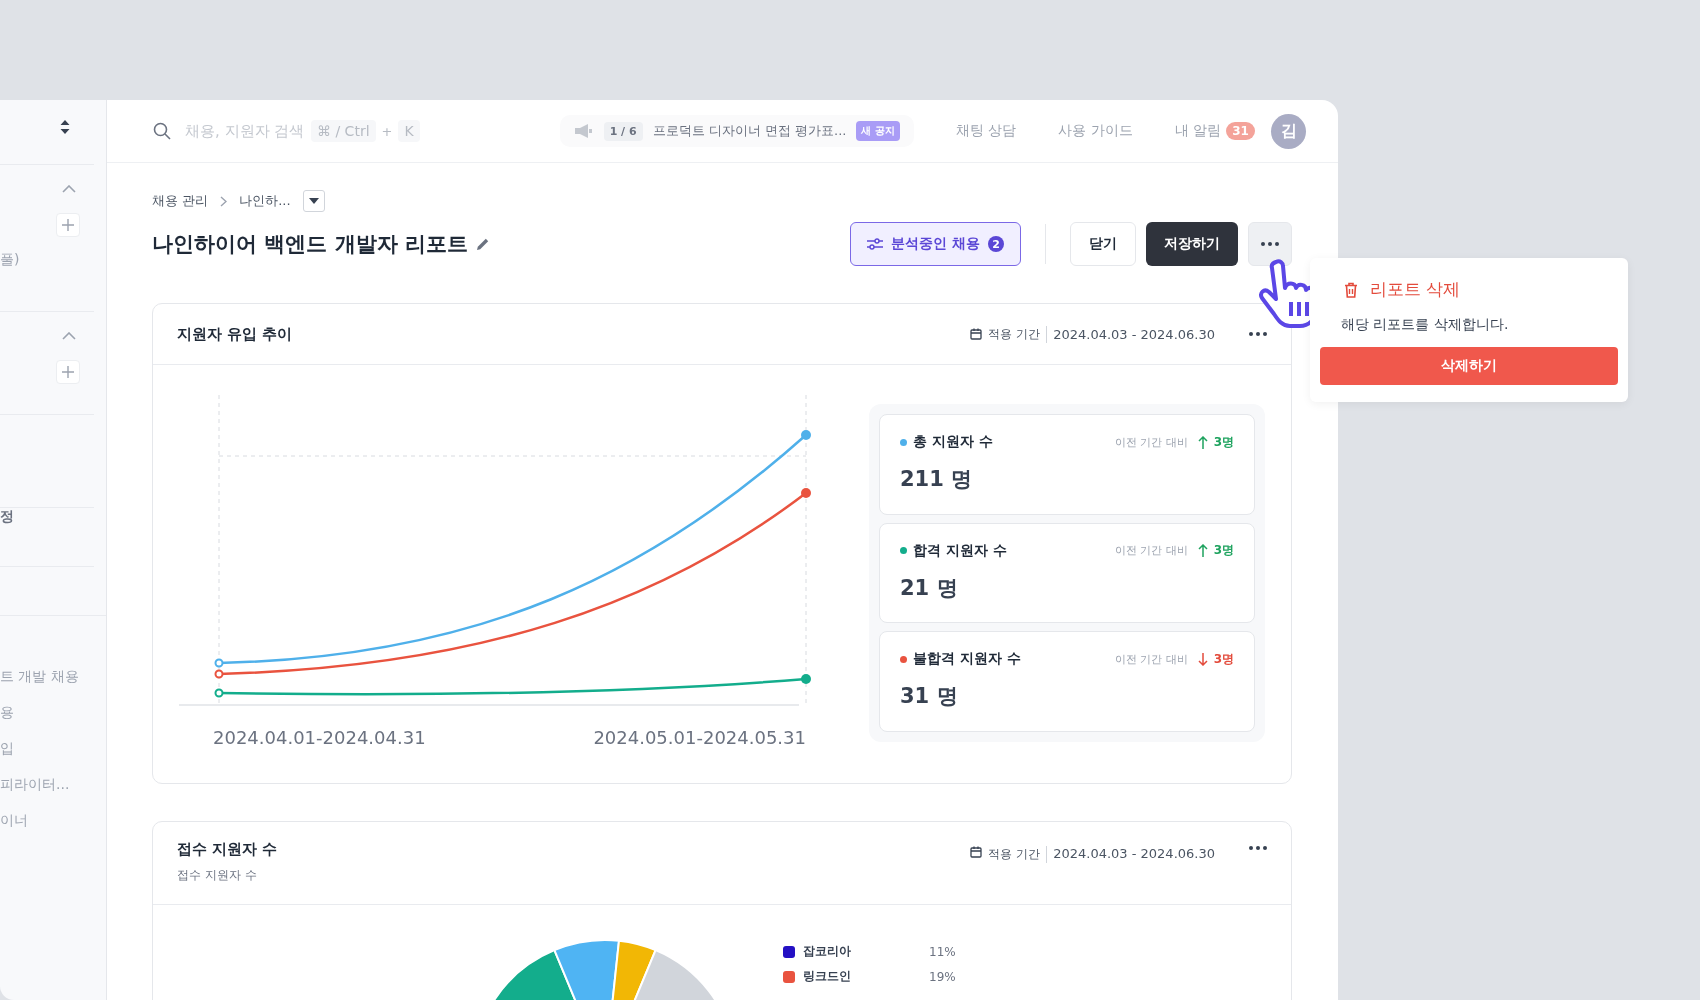 The height and width of the screenshot is (1000, 1700). I want to click on filter-button: 분석중인 채용 2, so click(935, 244).